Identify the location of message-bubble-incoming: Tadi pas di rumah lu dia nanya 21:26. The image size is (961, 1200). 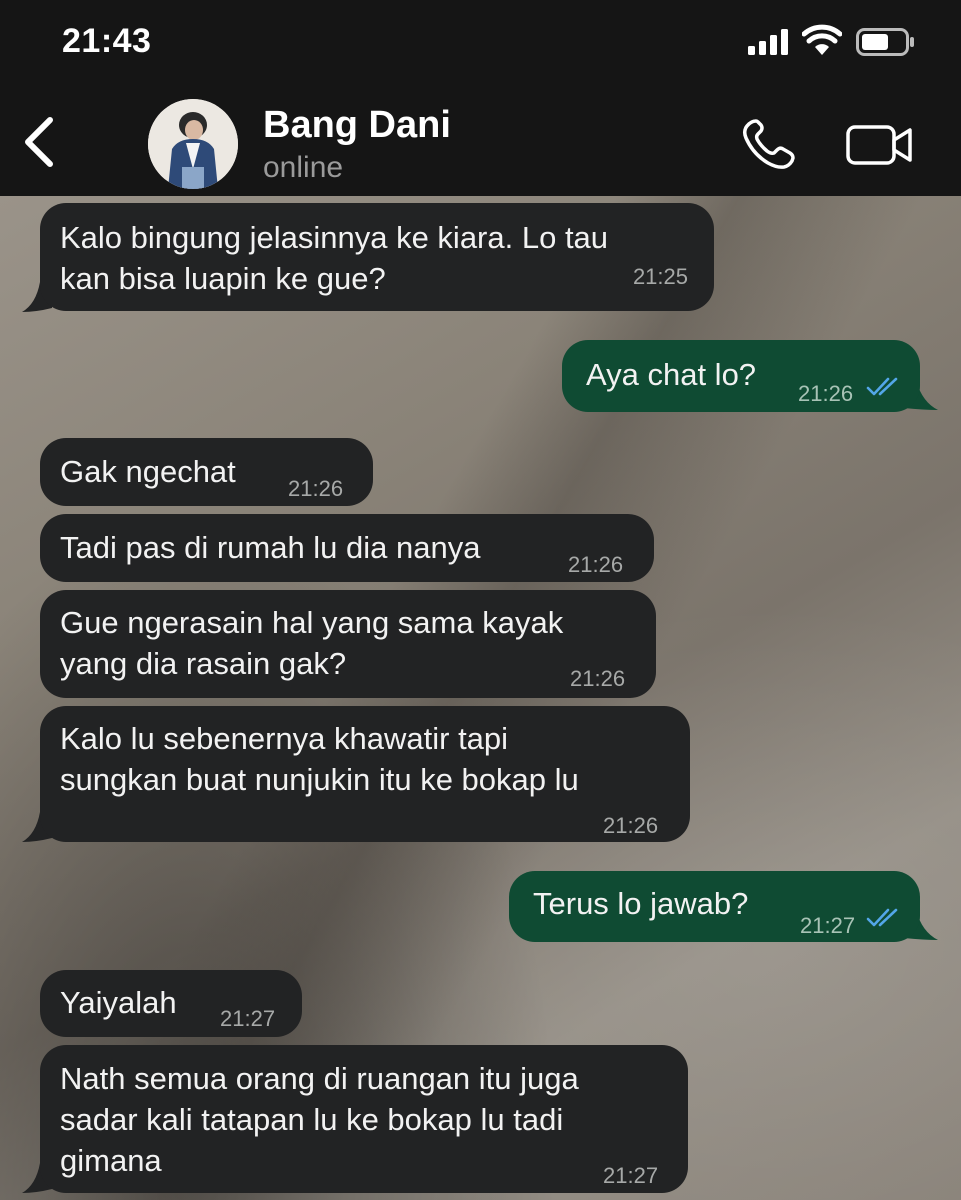
(347, 548).